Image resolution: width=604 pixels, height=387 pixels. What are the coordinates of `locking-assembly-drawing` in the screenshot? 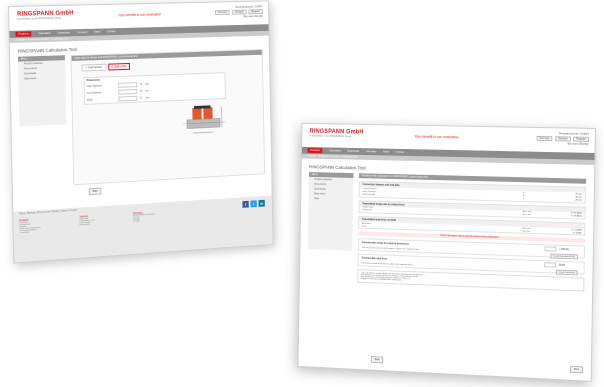 It's located at (209, 124).